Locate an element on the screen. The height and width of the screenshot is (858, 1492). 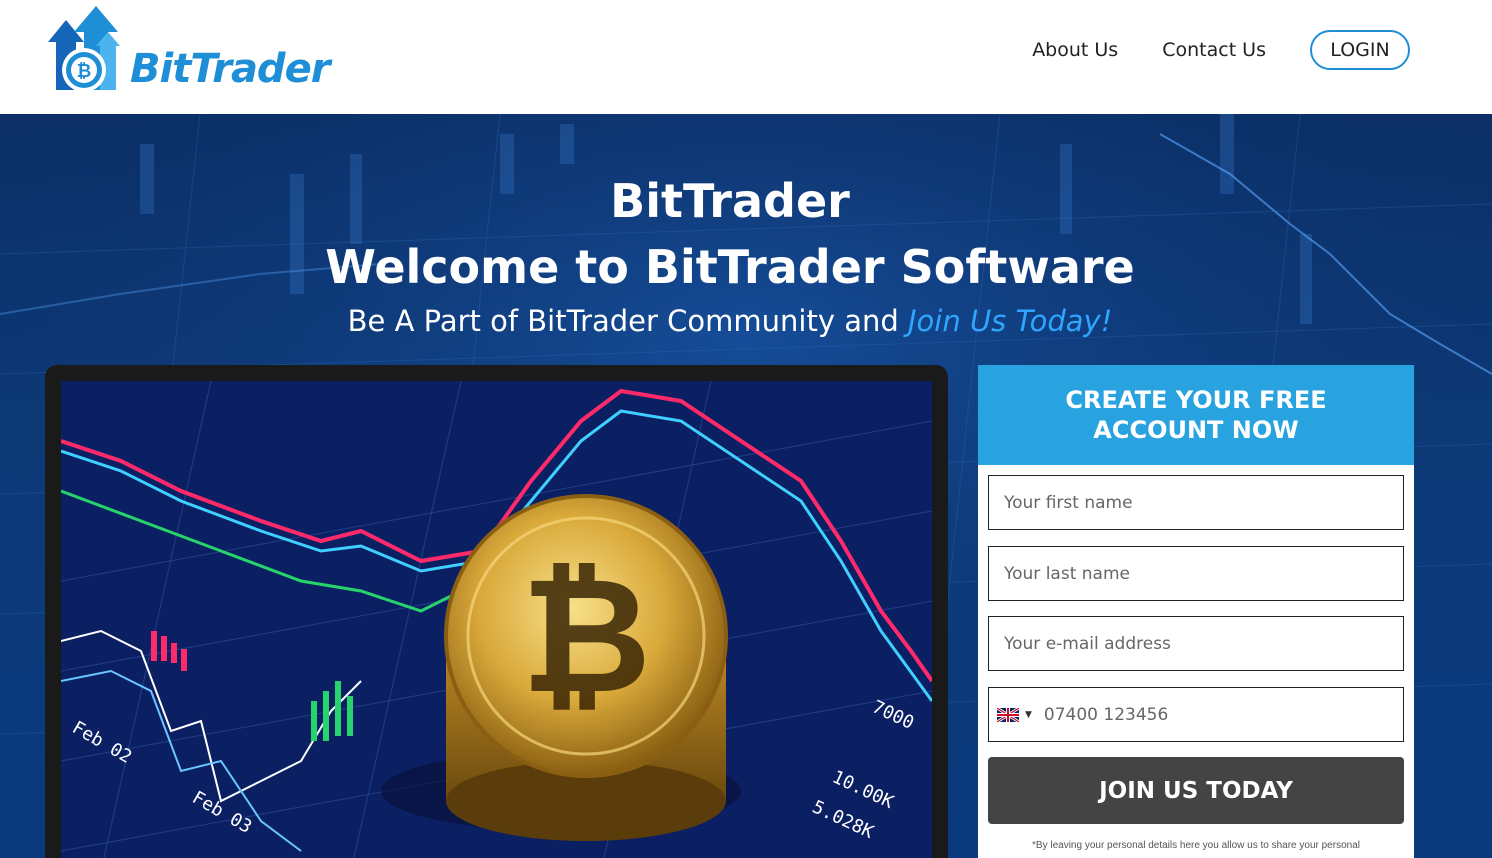
bitcoin-arrows-icon: ₿ is located at coordinates (84, 49).